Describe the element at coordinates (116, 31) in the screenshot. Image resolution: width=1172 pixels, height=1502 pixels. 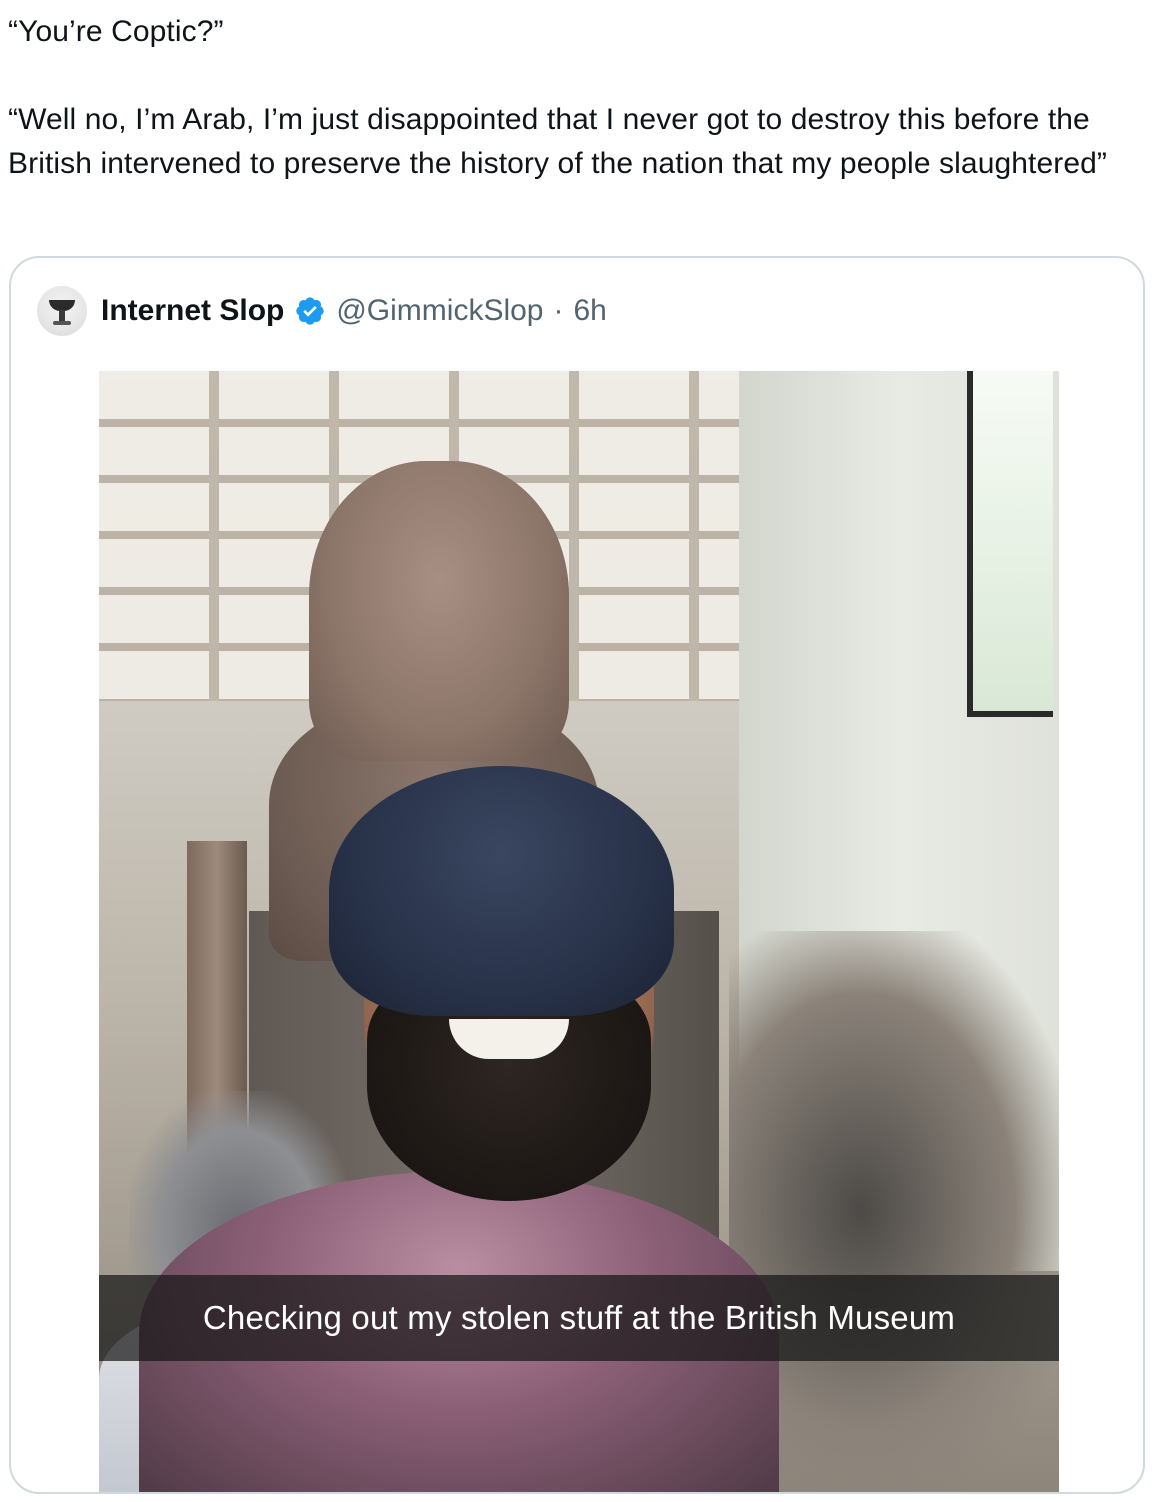
I see `tweet-text-line-1: “You’re Coptic?”` at that location.